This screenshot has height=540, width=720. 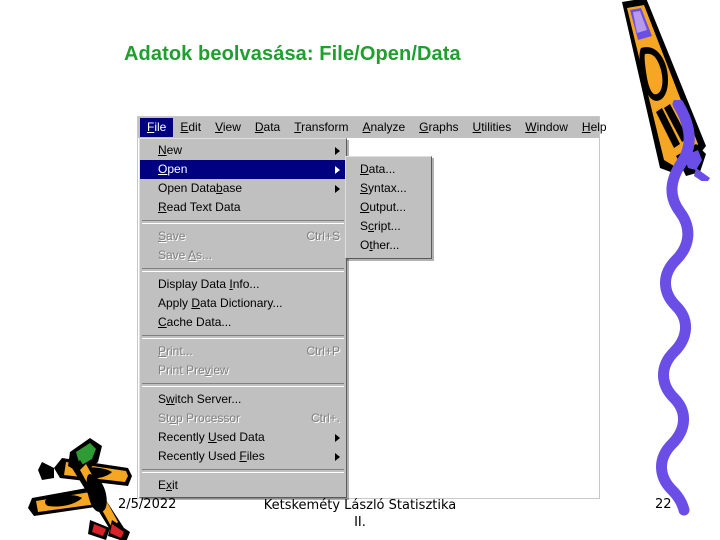 I want to click on menubar-item-help: Help, so click(x=594, y=127).